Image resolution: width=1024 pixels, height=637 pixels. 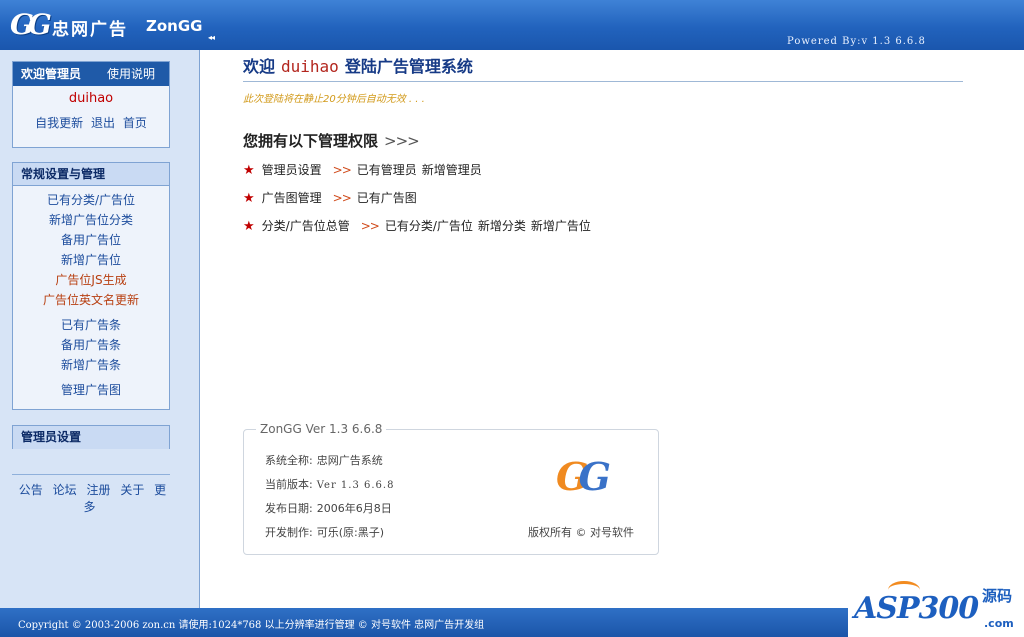 I want to click on gg-brand-icon: GG, so click(x=583, y=476).